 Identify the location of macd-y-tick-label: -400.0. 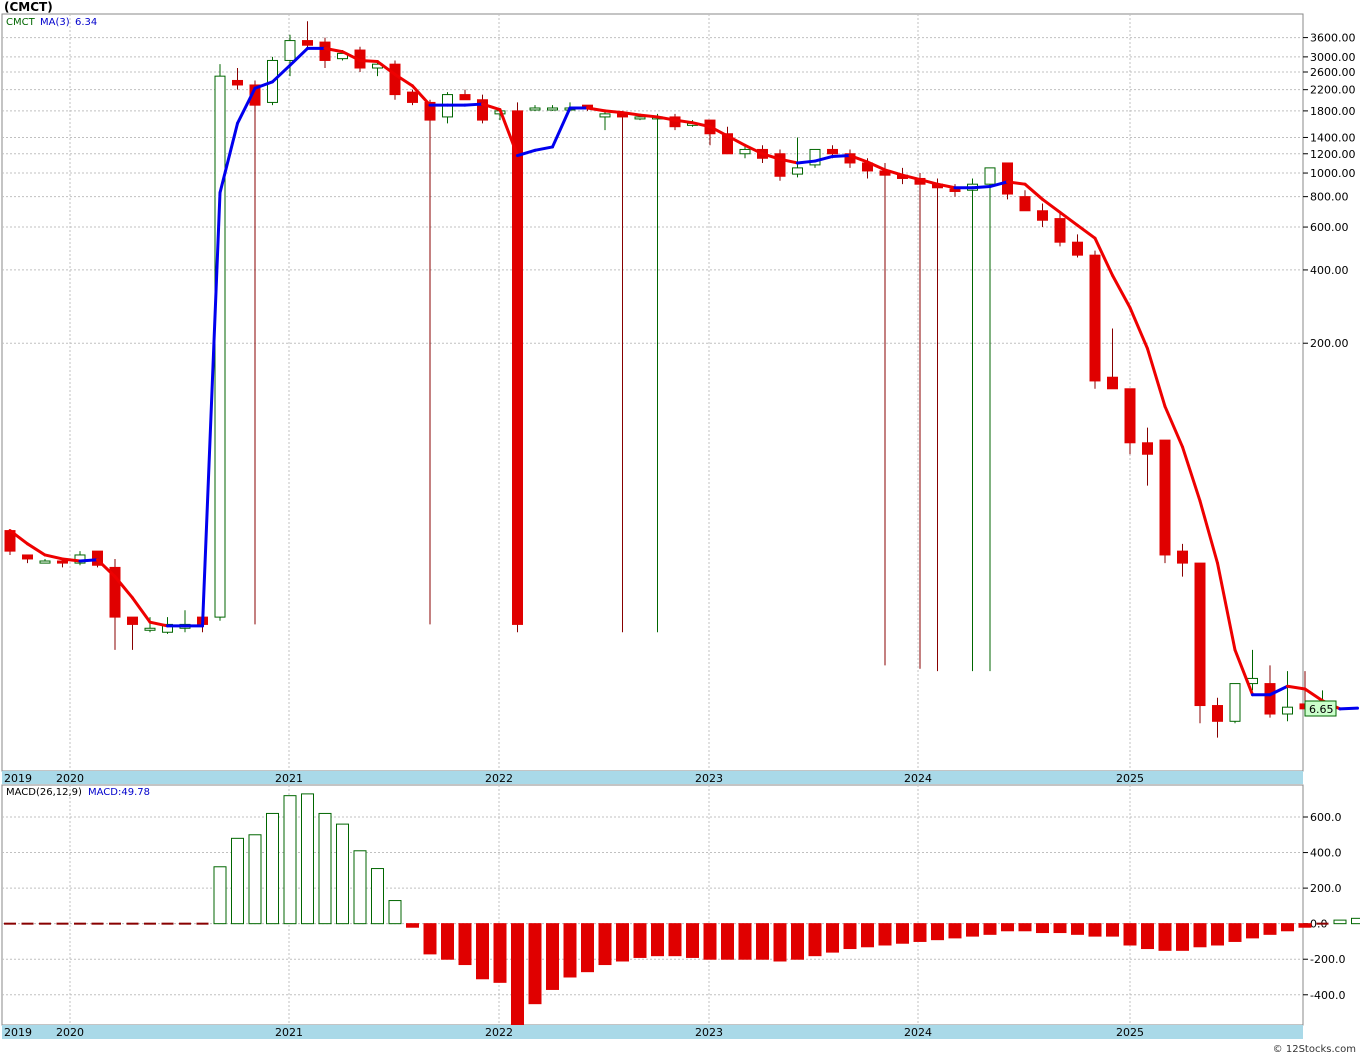
(1327, 995).